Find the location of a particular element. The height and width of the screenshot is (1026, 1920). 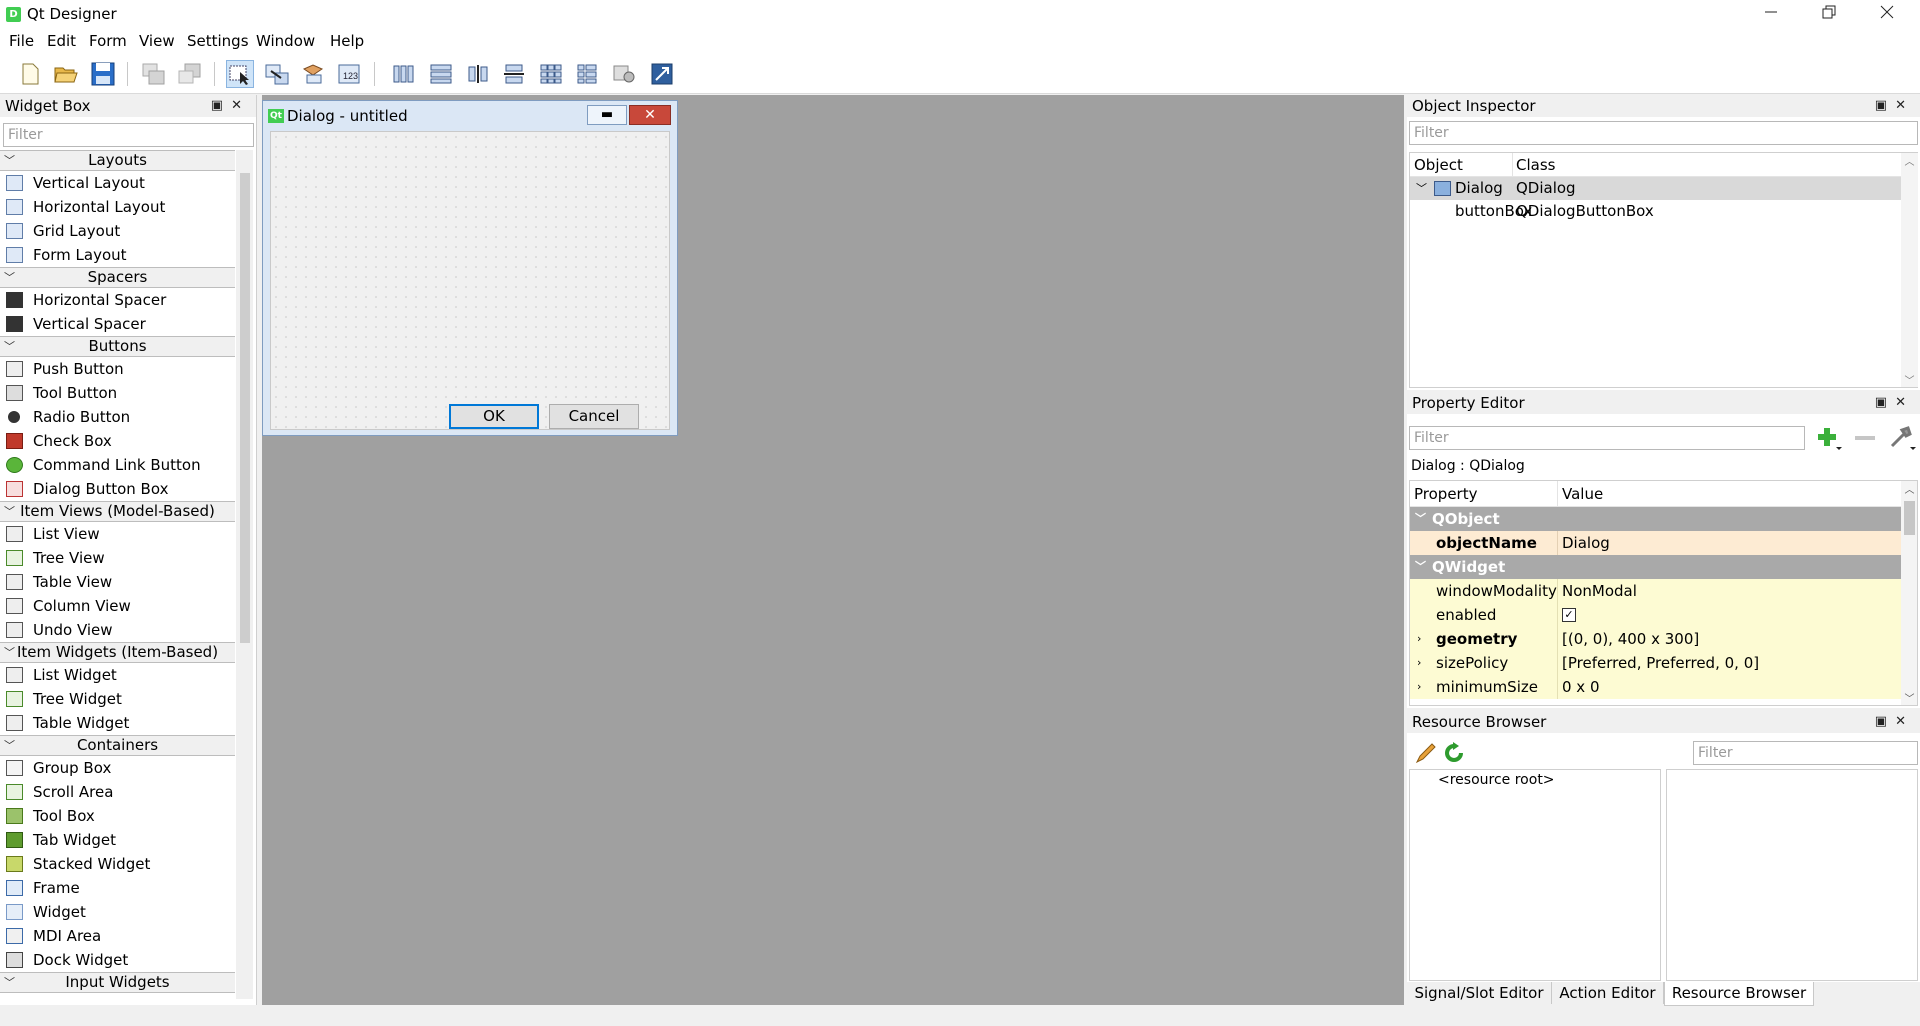

category-layouts: ﹀ Layouts is located at coordinates (117, 160).